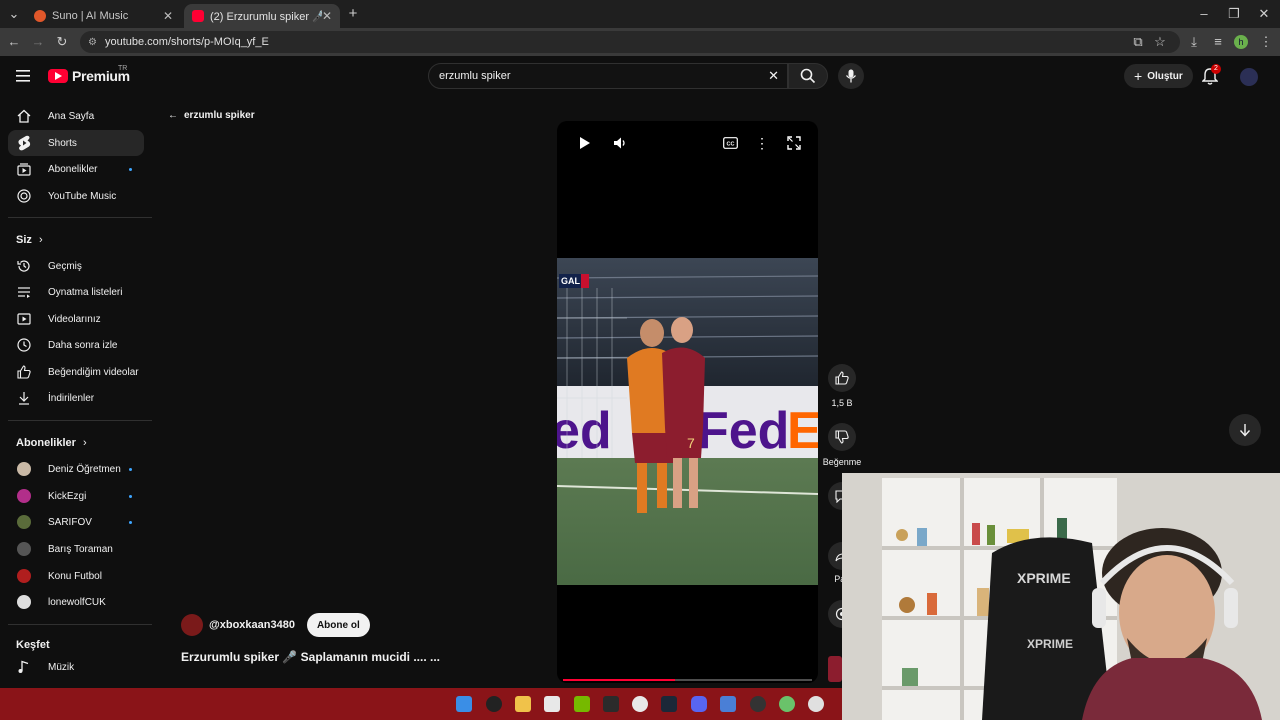 The image size is (1280, 720). Describe the element at coordinates (1266, 42) in the screenshot. I see `browser-menu-icon: ⋮` at that location.